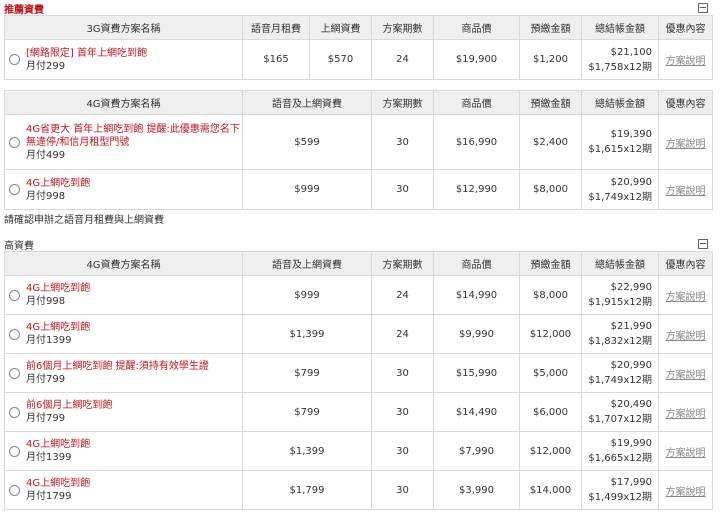 This screenshot has height=522, width=720. I want to click on total-cell: $17,990 $1,499x12期, so click(620, 490).